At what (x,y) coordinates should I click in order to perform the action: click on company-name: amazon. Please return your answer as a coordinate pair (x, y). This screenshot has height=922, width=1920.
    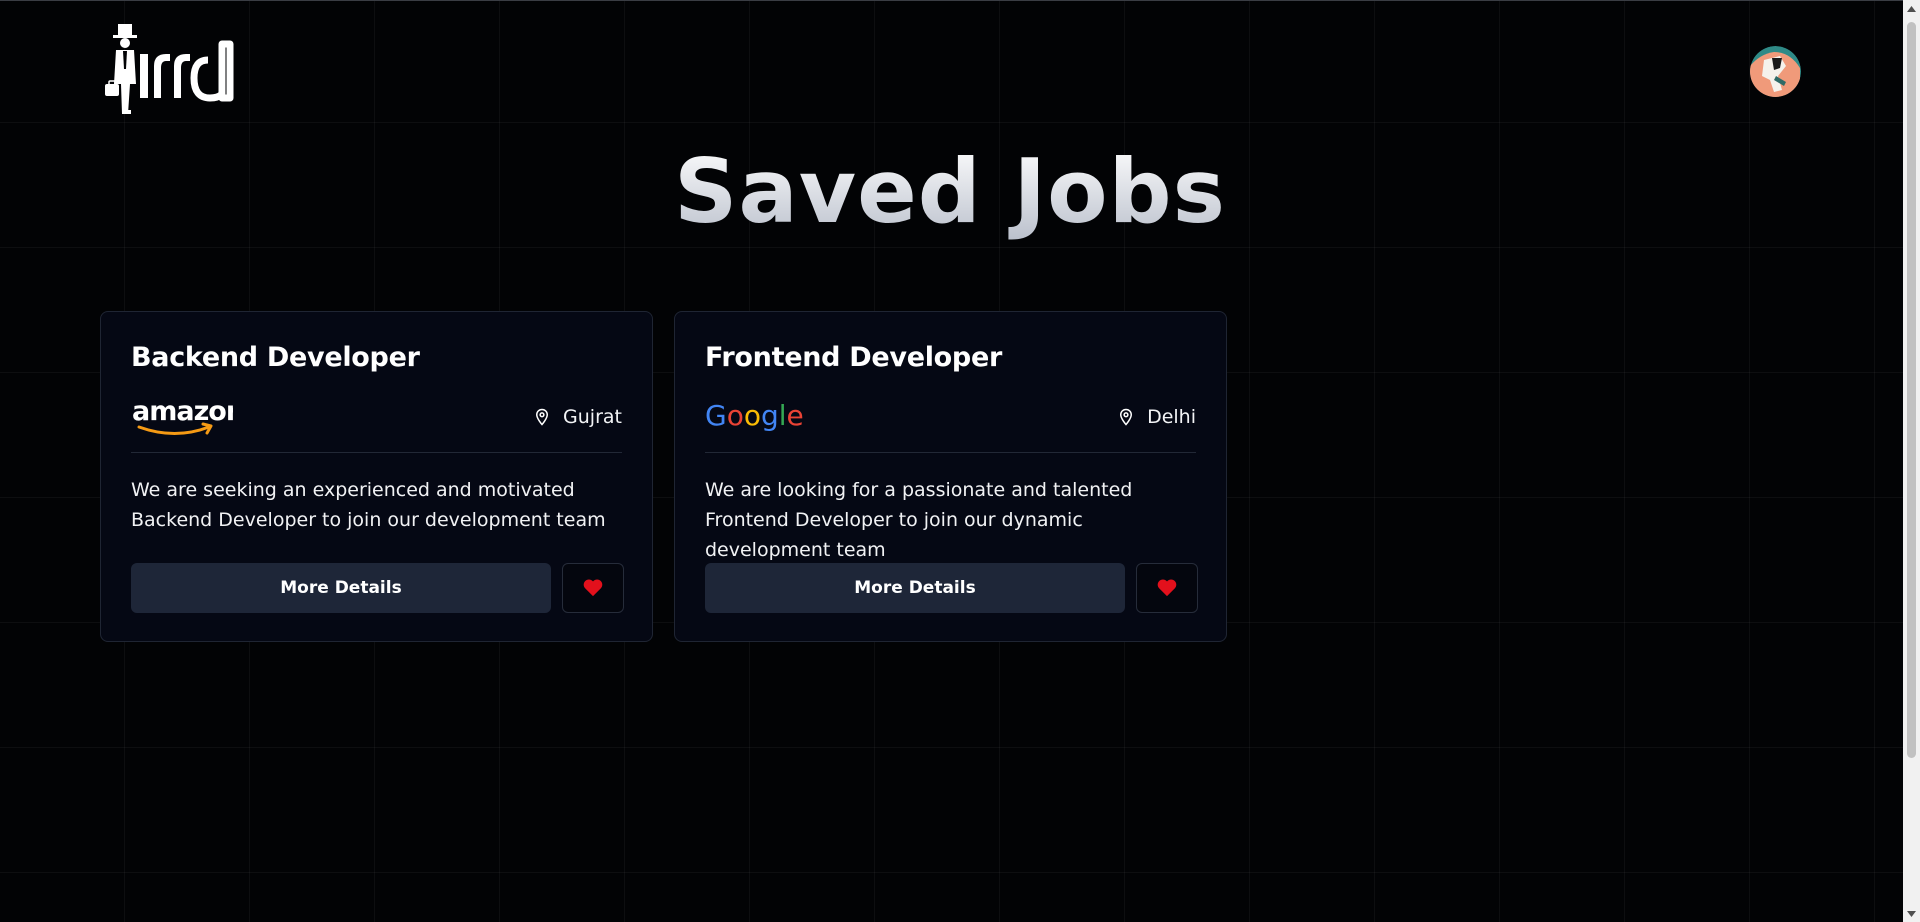
    Looking at the image, I should click on (182, 412).